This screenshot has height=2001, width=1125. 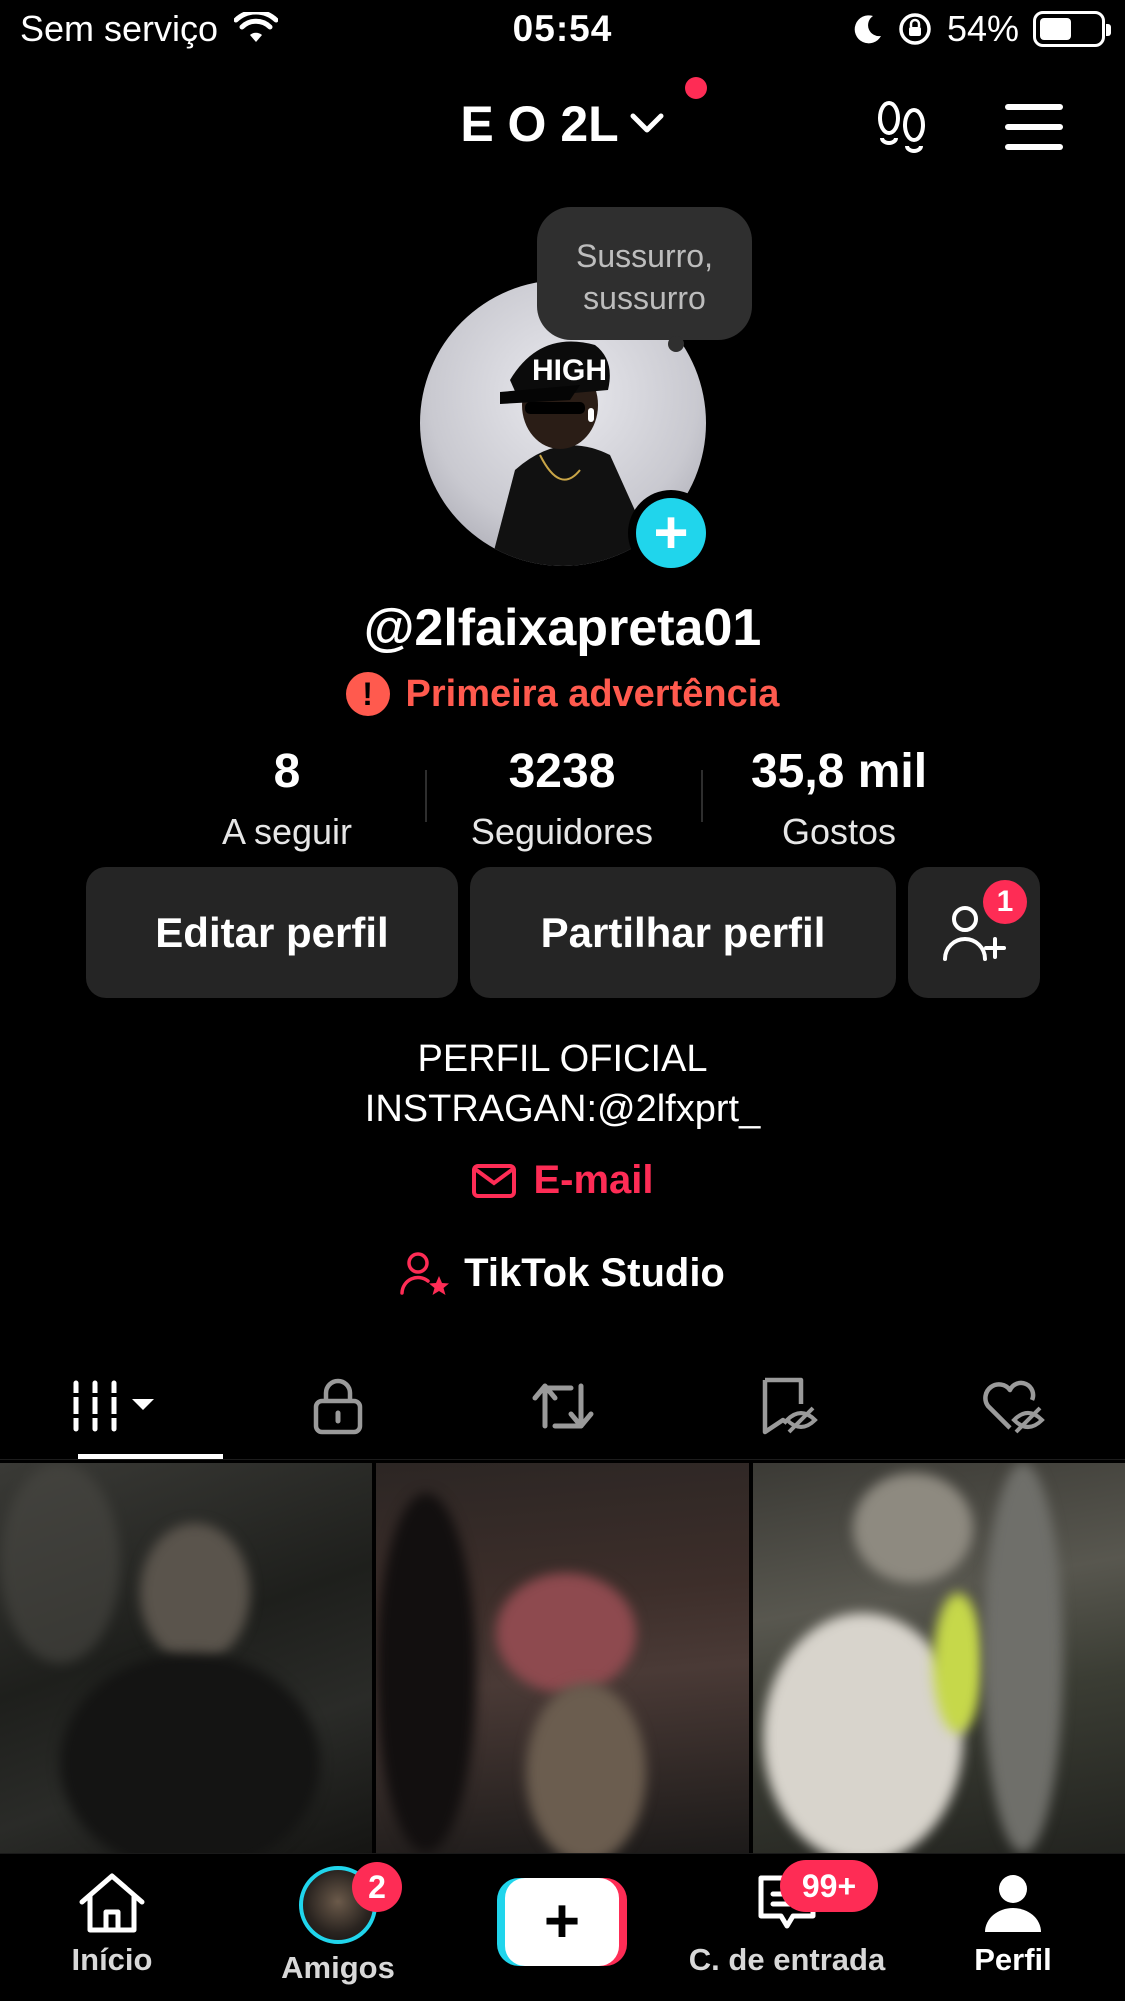 I want to click on friend-request-badge: 1, so click(x=1005, y=902).